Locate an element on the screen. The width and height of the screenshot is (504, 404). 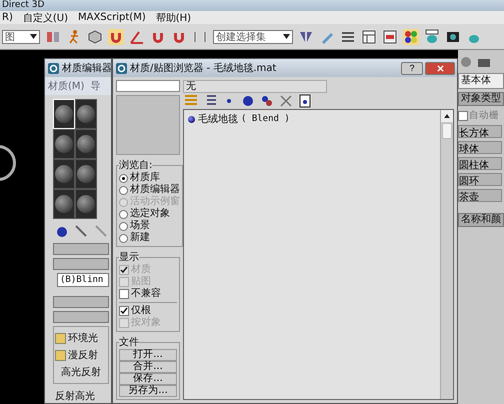
object-type-button: 长方体 is located at coordinates (480, 131).